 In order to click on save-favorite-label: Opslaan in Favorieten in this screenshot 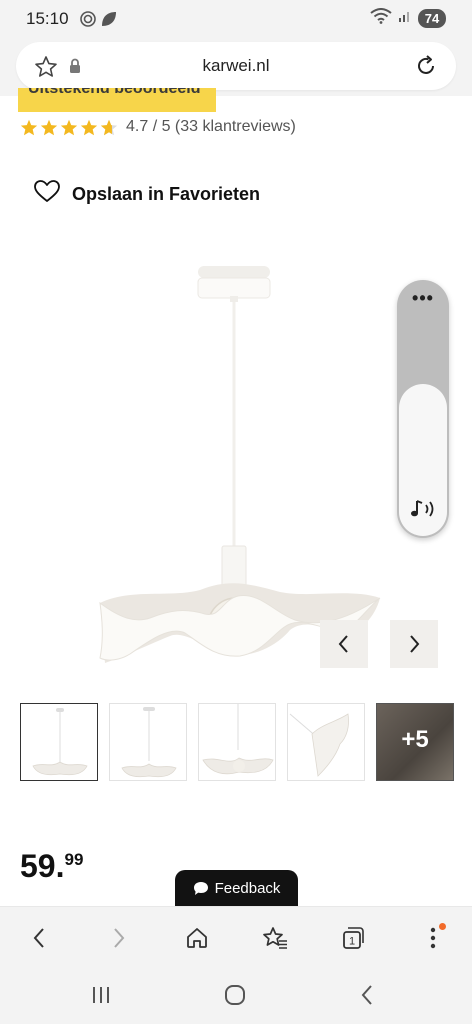, I will do `click(166, 193)`.